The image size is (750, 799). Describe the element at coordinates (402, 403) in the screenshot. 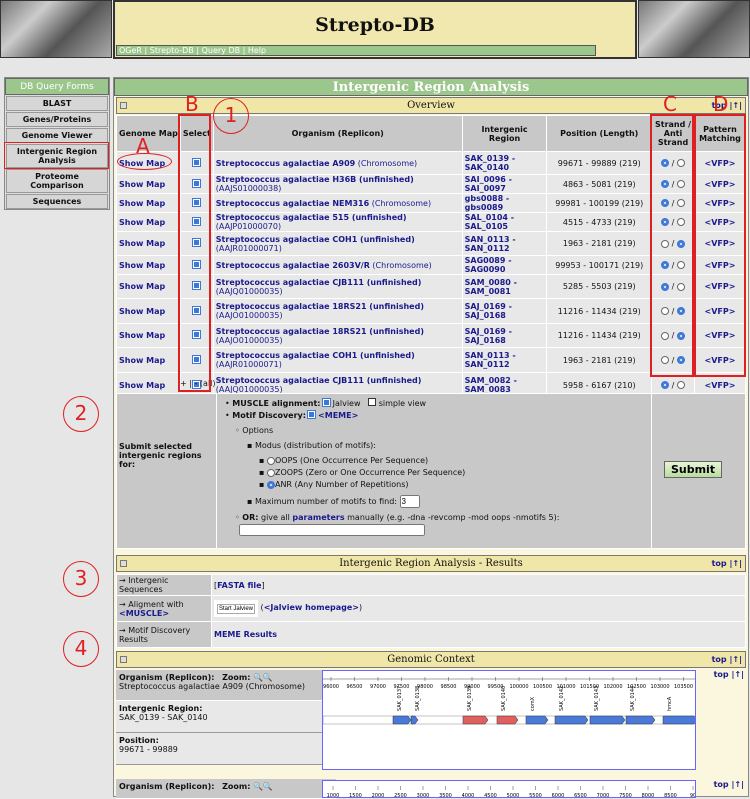

I see `simple-view-label: simple view` at that location.